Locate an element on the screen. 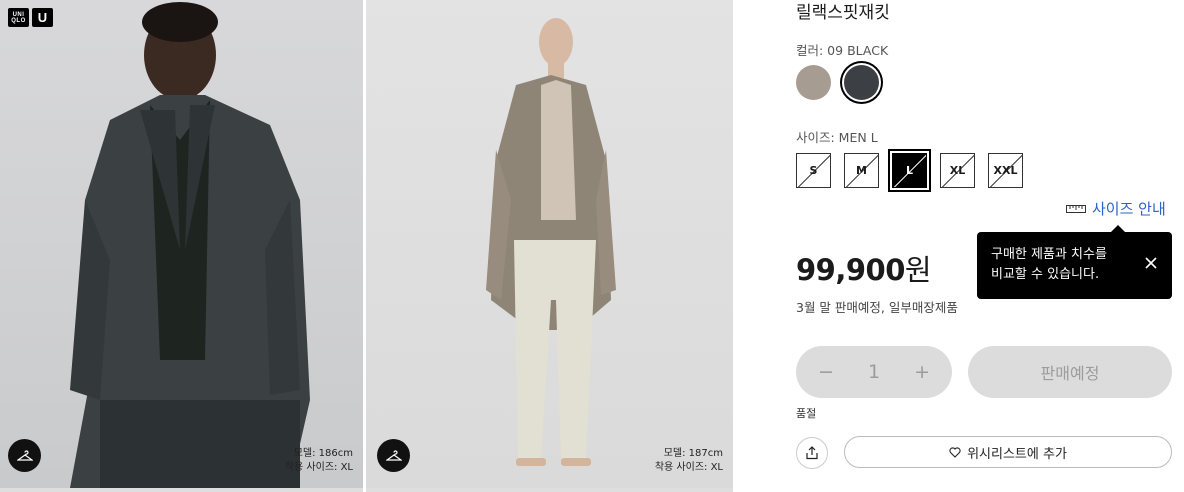  quantity-value: 1 is located at coordinates (874, 372).